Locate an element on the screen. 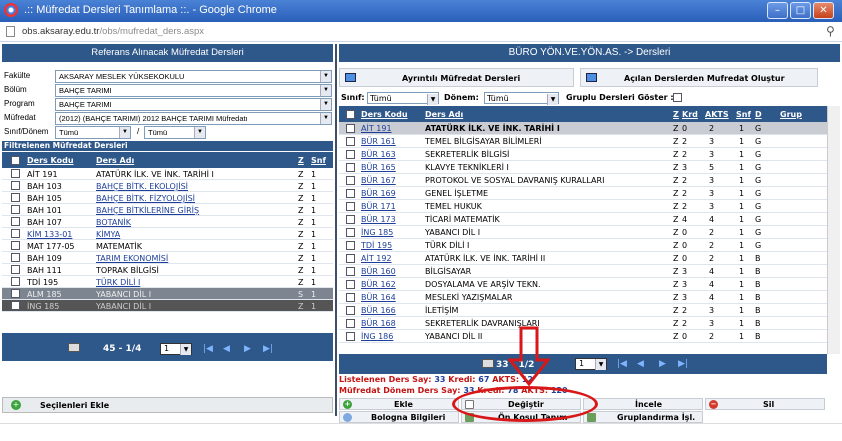 This screenshot has height=441, width=842. table-row: BÜR 164 MESLEKİ YAZIŞMALAR Z 3 4 1 B is located at coordinates (583, 297).